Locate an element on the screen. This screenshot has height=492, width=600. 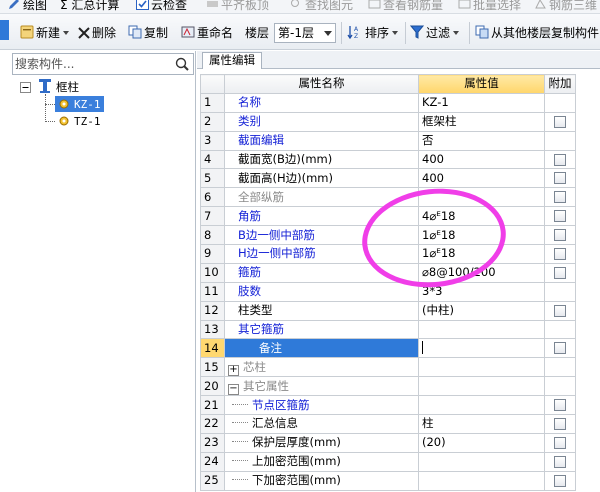
property-row: 9 H边一侧中部筋 1⌀ᴱ18 is located at coordinates (388, 254).